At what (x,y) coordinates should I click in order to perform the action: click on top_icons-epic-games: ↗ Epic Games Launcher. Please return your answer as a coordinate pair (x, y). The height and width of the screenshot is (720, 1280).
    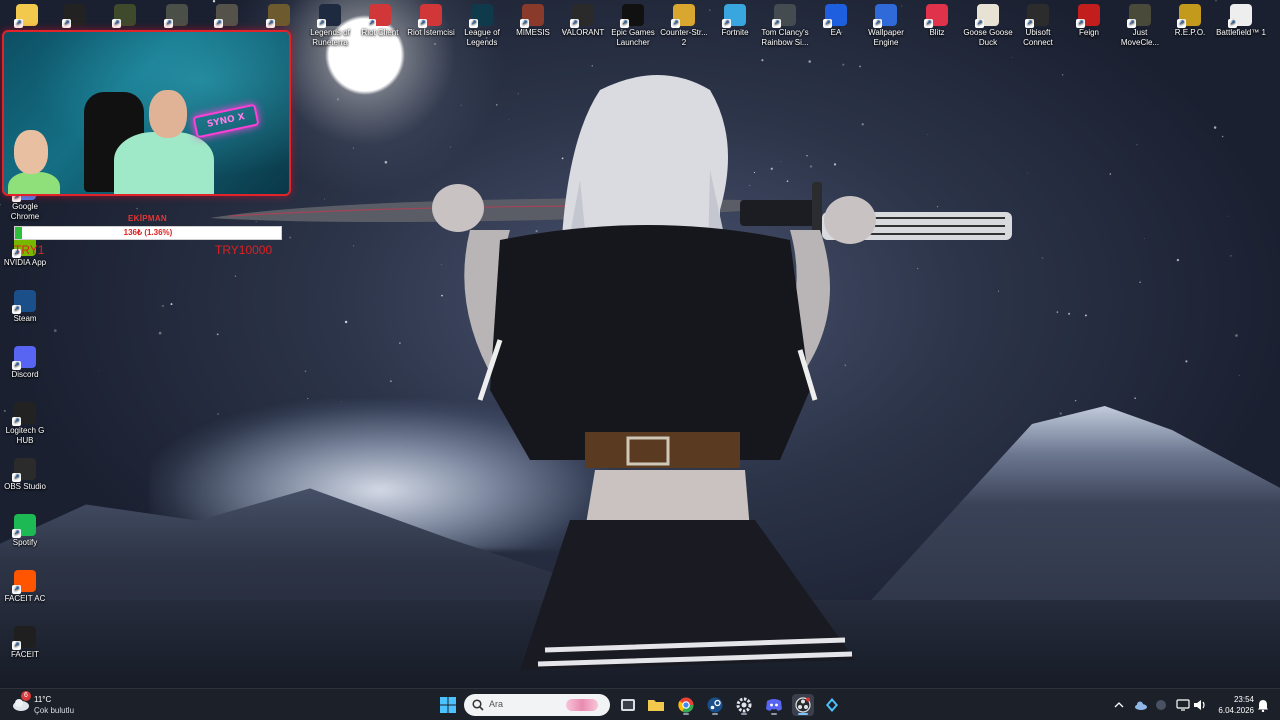
    Looking at the image, I should click on (633, 25).